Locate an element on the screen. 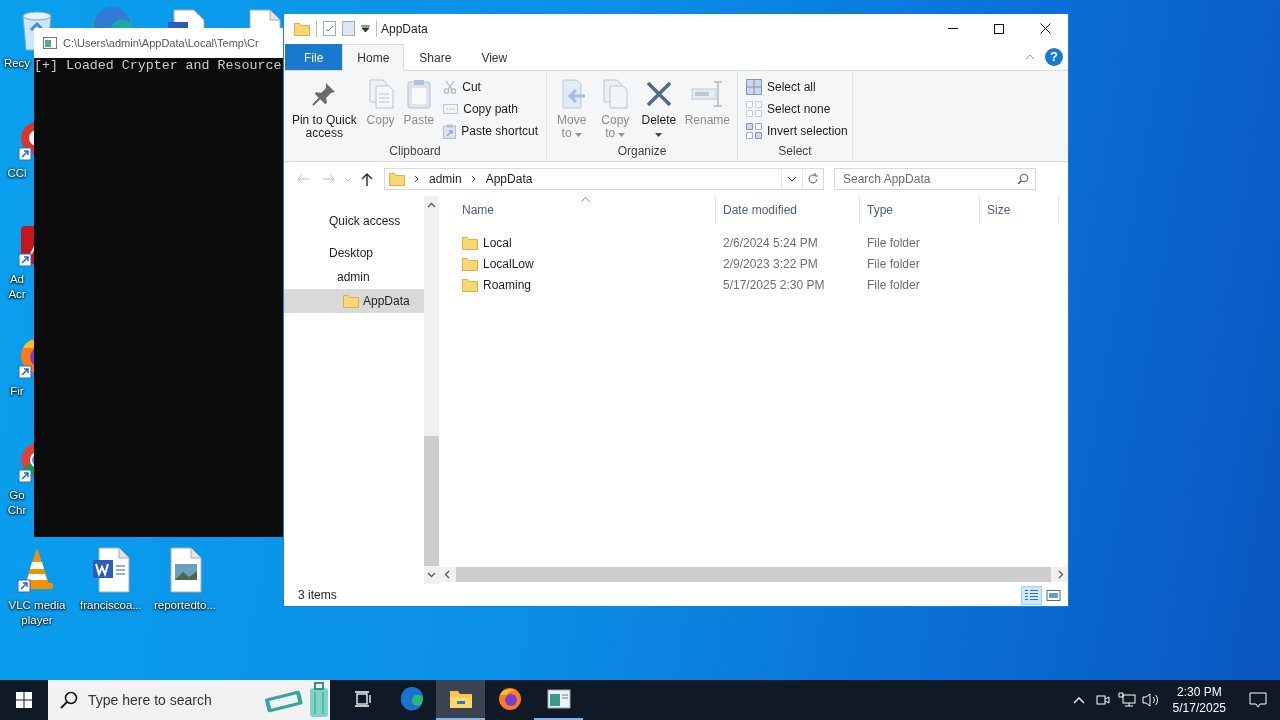 The width and height of the screenshot is (1280, 720). ribbon-button: Delete is located at coordinates (659, 108).